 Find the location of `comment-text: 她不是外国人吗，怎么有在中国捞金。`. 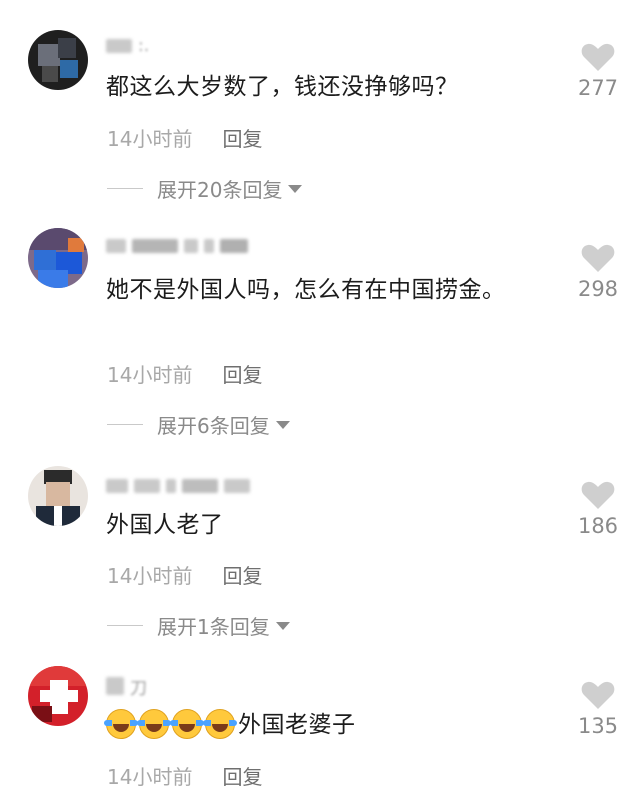

comment-text: 她不是外国人吗，怎么有在中国捞金。 is located at coordinates (306, 290).